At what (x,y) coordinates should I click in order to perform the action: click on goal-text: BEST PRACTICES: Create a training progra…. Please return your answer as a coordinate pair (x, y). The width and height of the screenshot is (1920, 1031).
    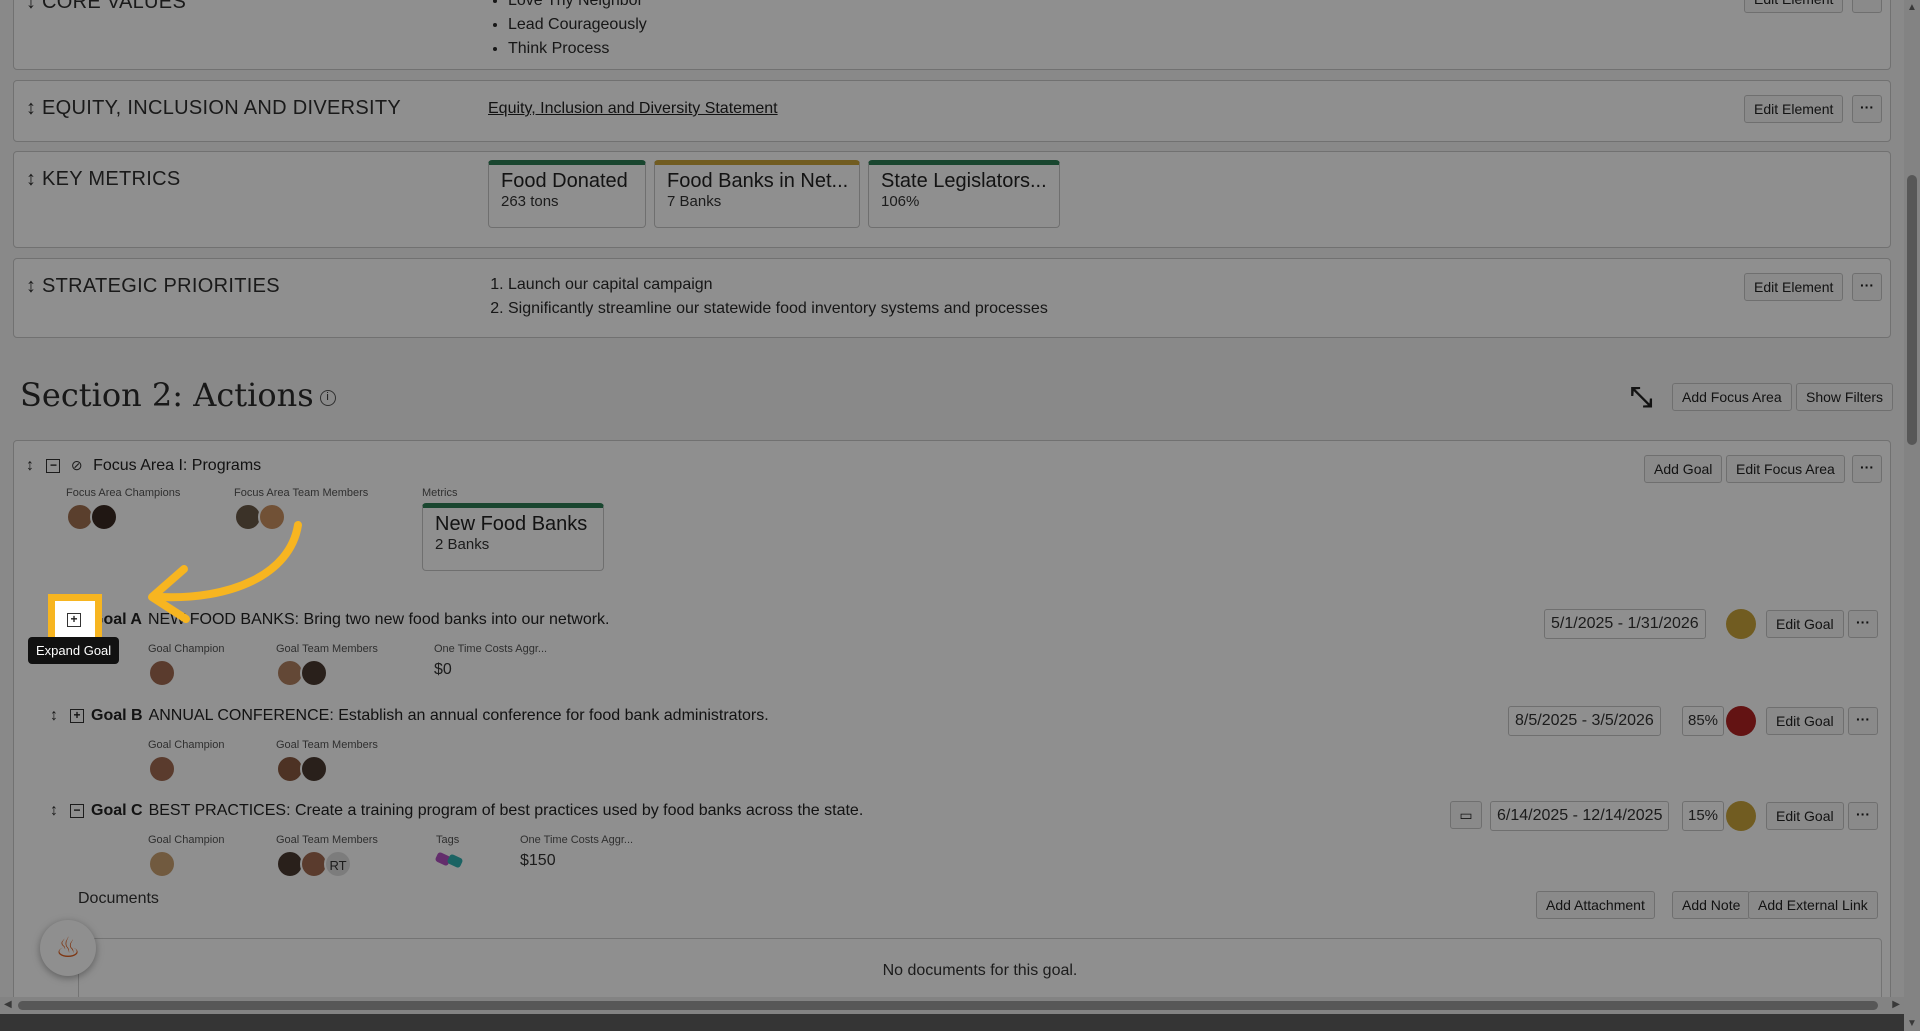
    Looking at the image, I should click on (506, 810).